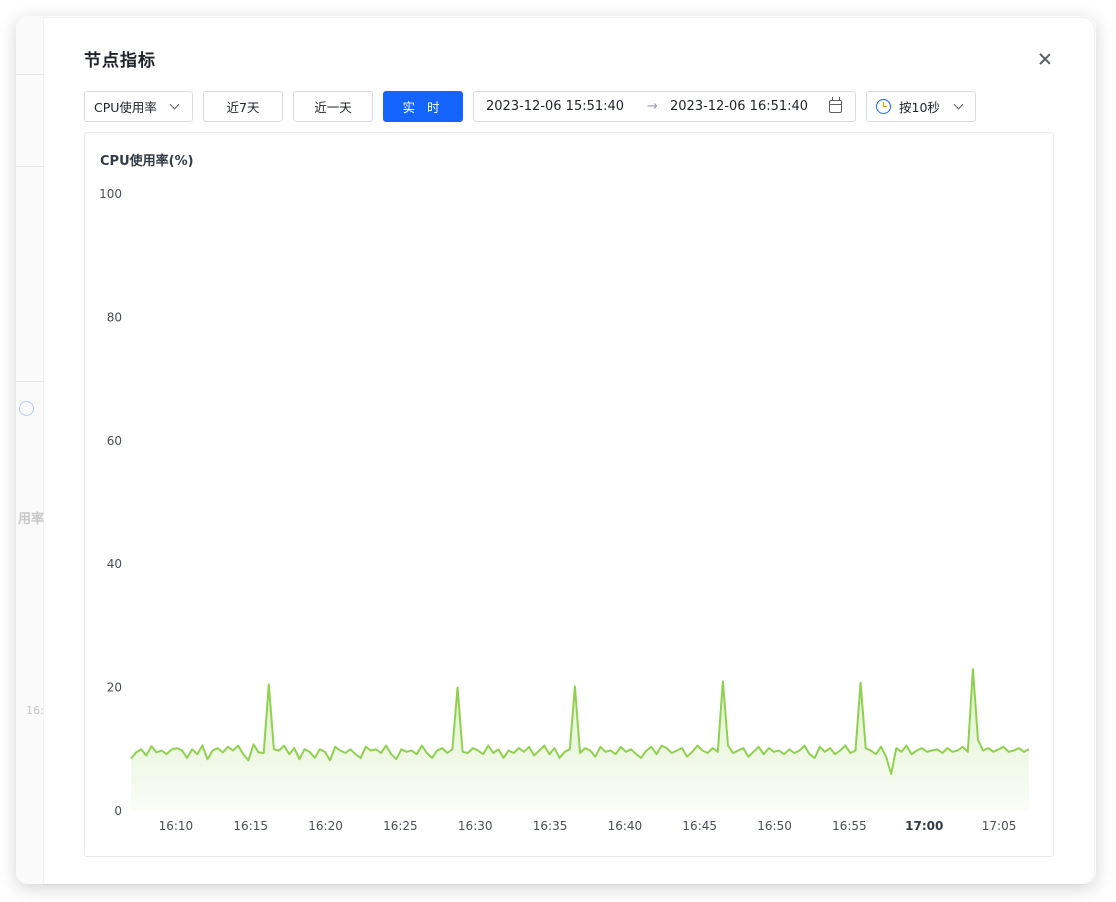 The width and height of the screenshot is (1116, 902). What do you see at coordinates (423, 106) in the screenshot?
I see `realtime-button: 实 时` at bounding box center [423, 106].